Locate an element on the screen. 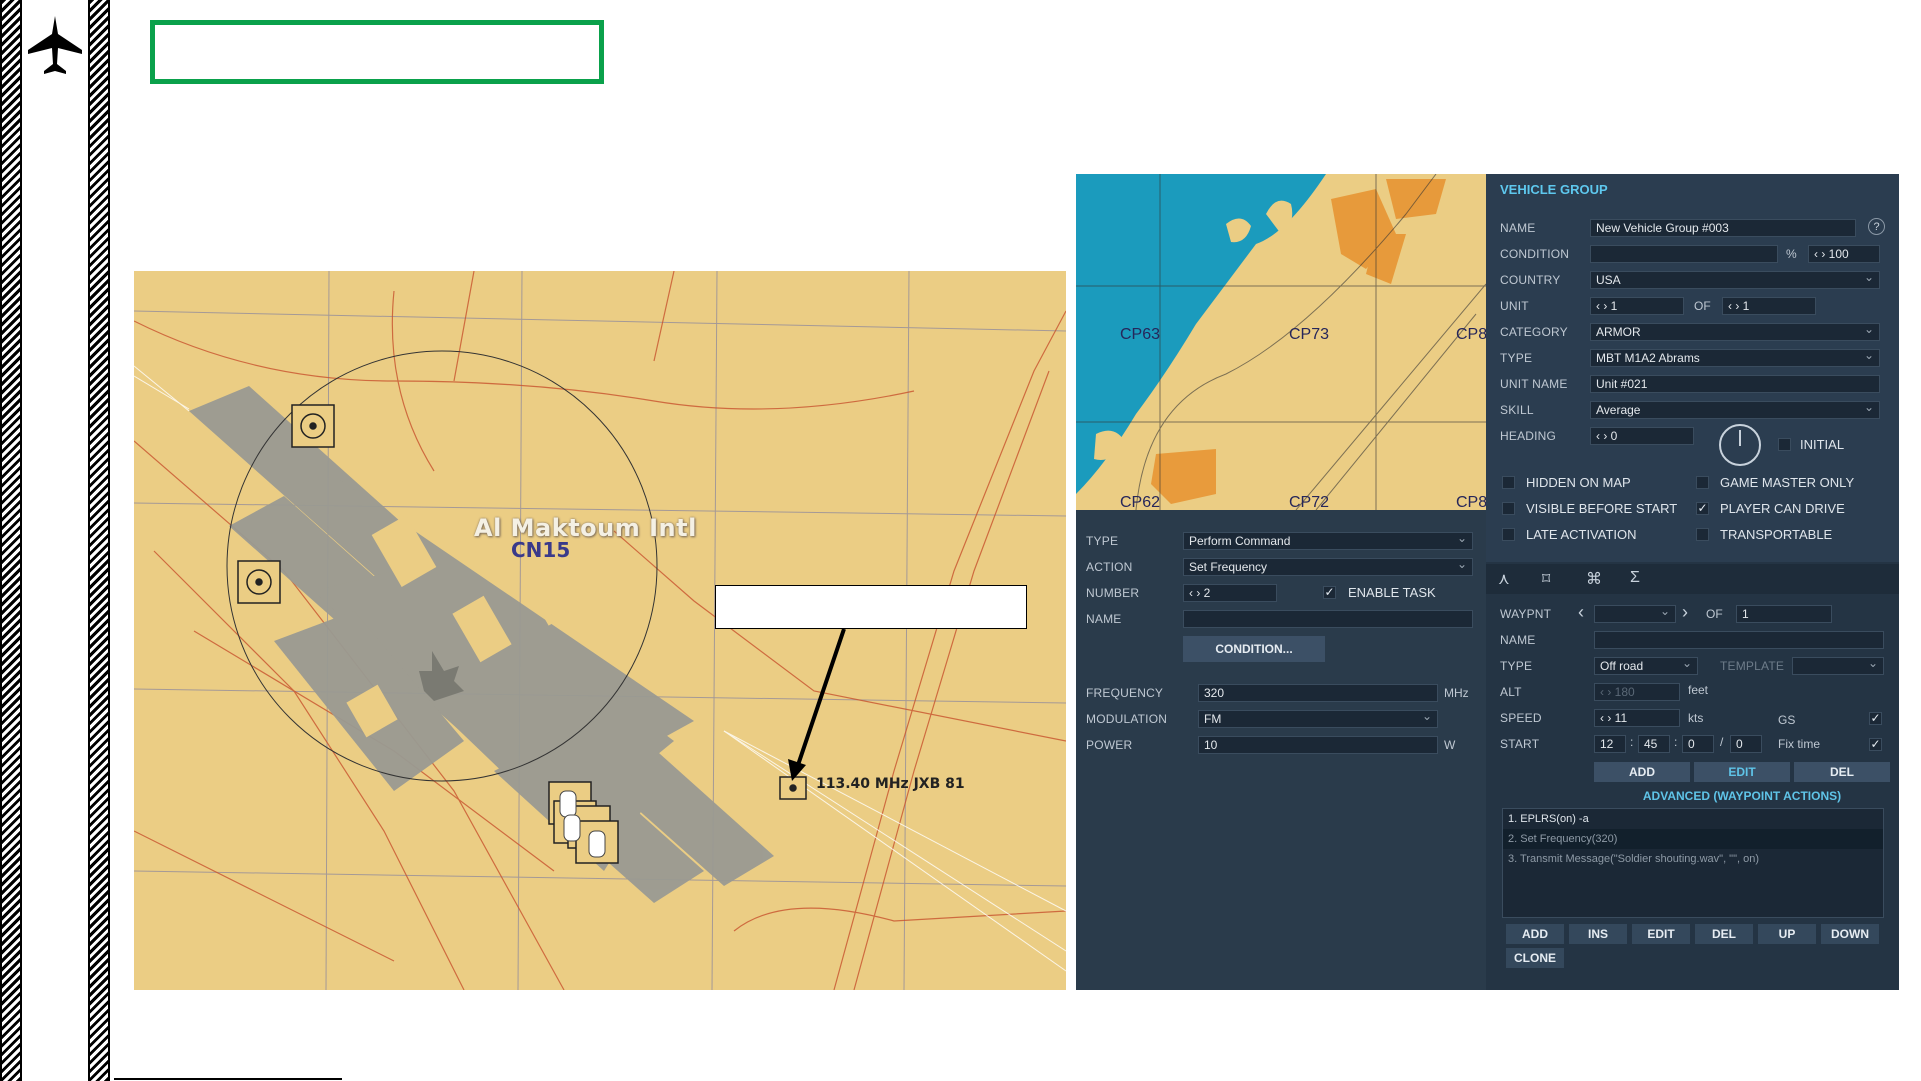 This screenshot has height=1081, width=1921. edit-waypoint-button: EDIT is located at coordinates (1742, 772).